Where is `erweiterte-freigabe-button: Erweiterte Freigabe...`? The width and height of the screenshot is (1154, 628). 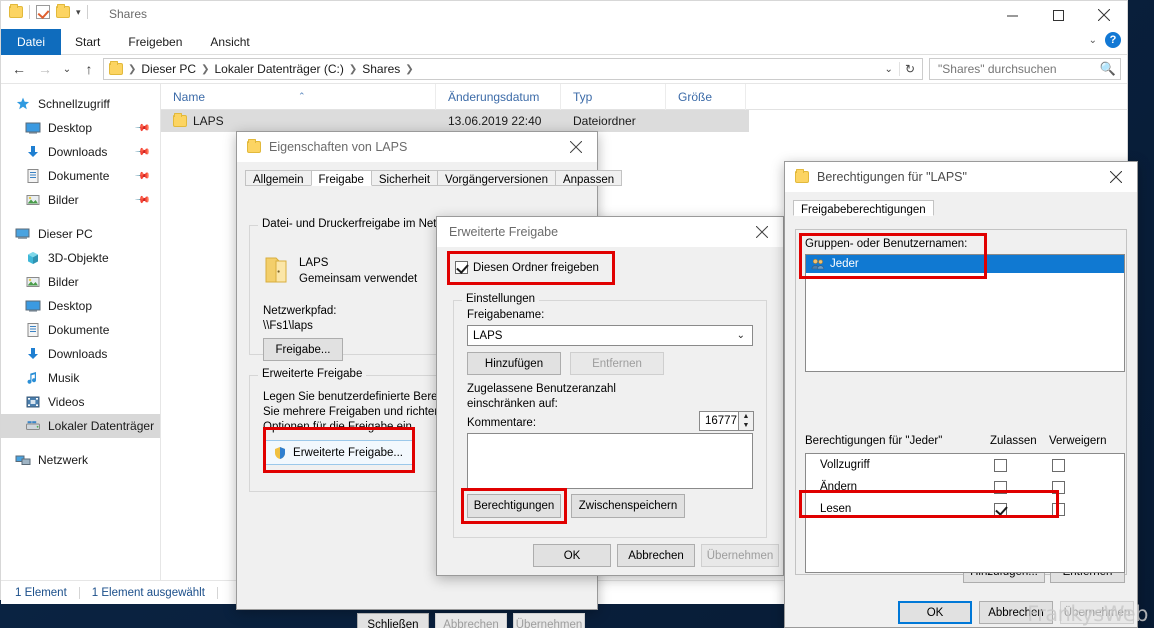 erweiterte-freigabe-button: Erweiterte Freigabe... is located at coordinates (338, 452).